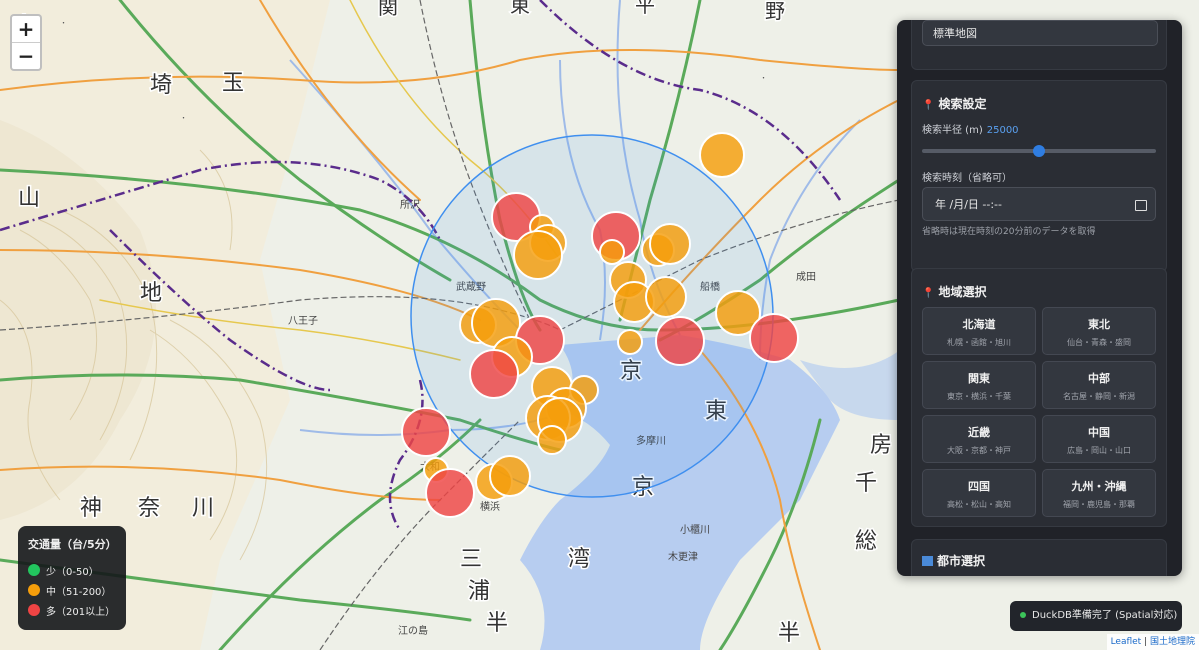  Describe the element at coordinates (1105, 615) in the screenshot. I see `status-text: DuckDB準備完了 (Spatial対応)` at that location.